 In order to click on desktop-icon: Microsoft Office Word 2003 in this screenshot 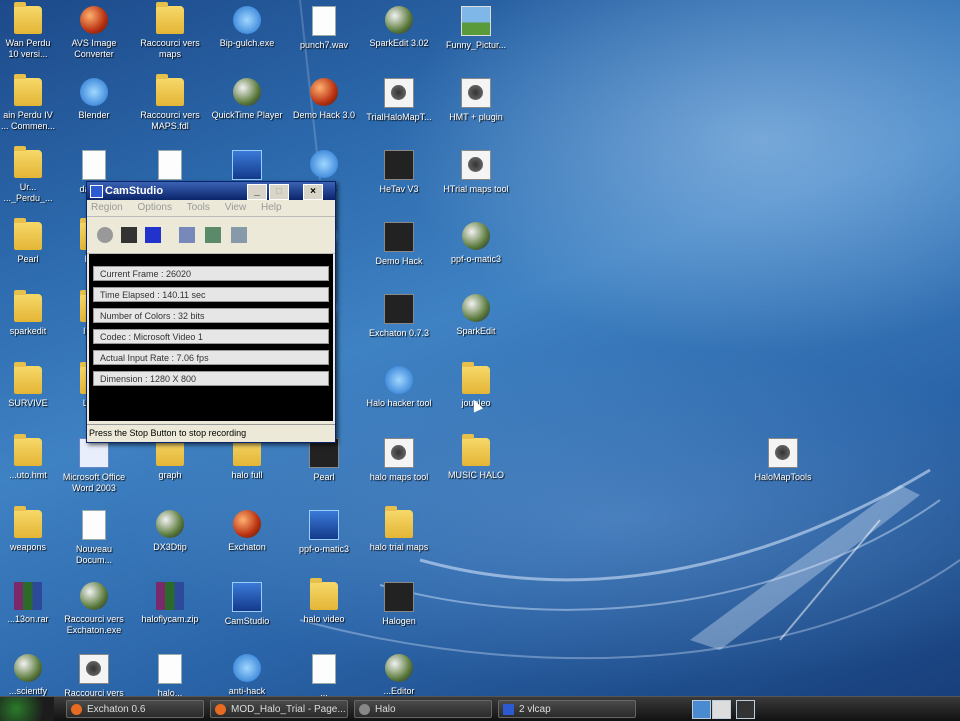, I will do `click(94, 466)`.